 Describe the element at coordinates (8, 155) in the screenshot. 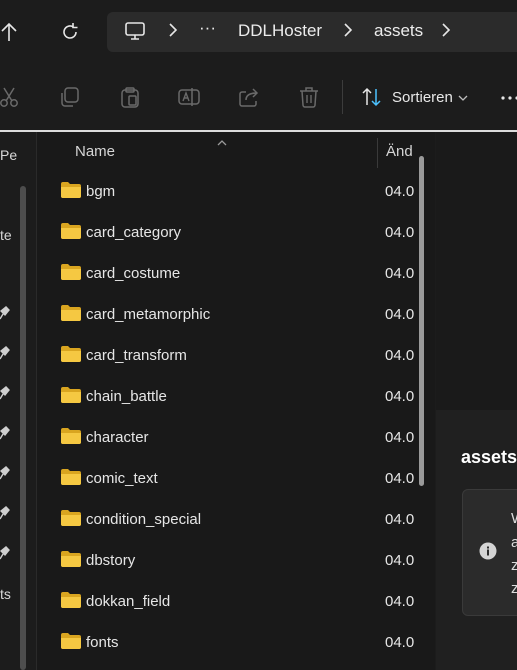

I see `nav-item-fragment: Pe` at that location.